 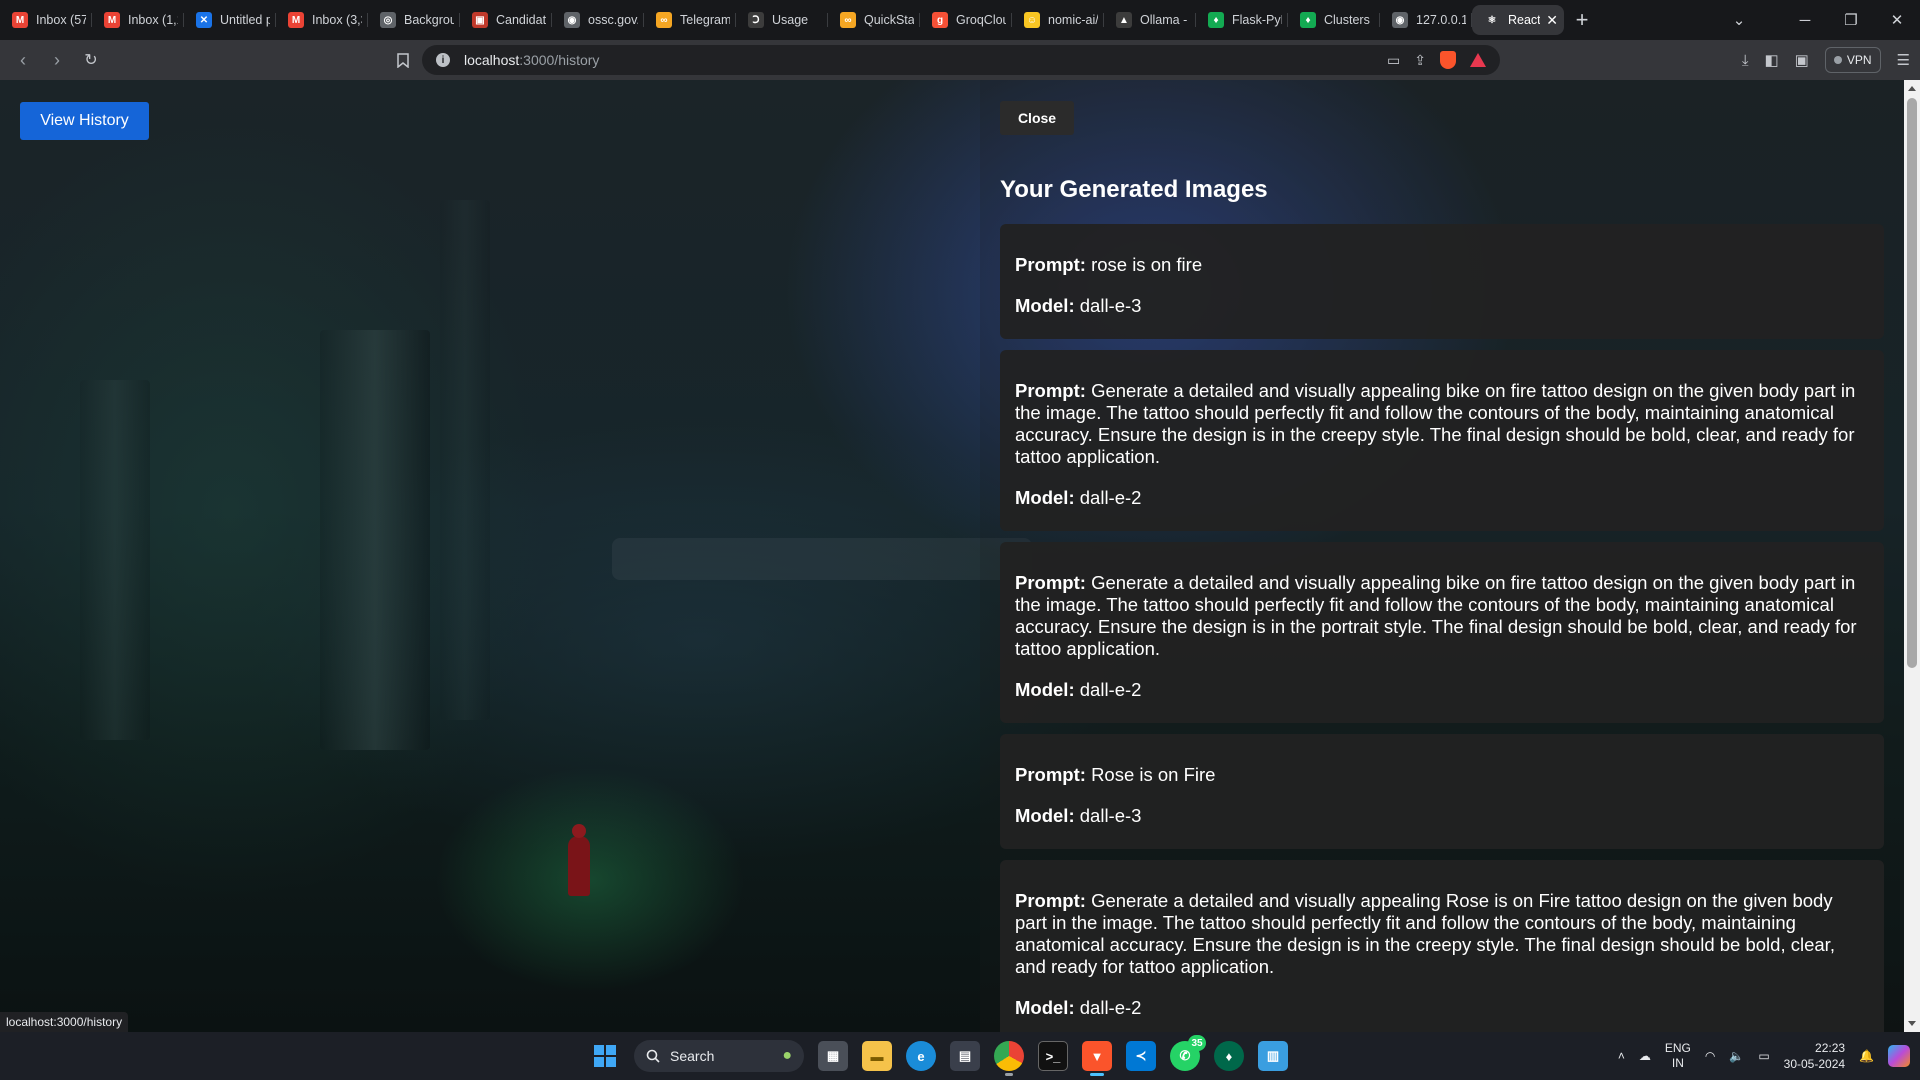 I want to click on whatsapp-icon: ✆ 35, so click(x=1188, y=1053).